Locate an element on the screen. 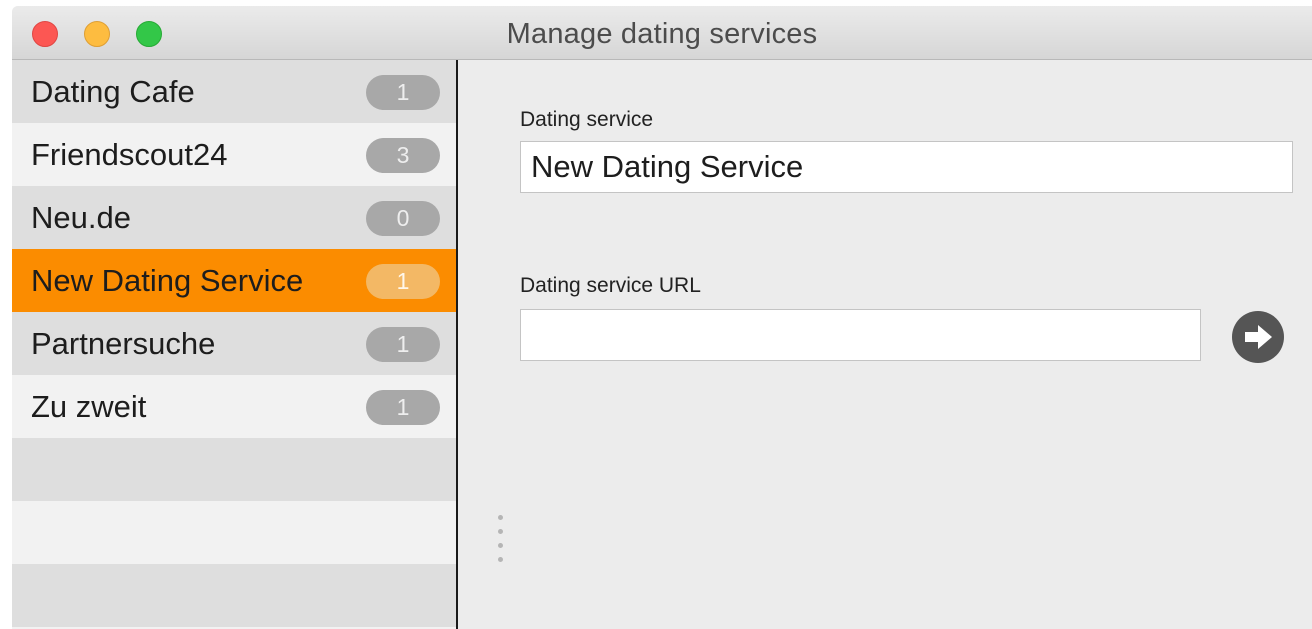  dating-service-label: Dating service is located at coordinates (587, 119).